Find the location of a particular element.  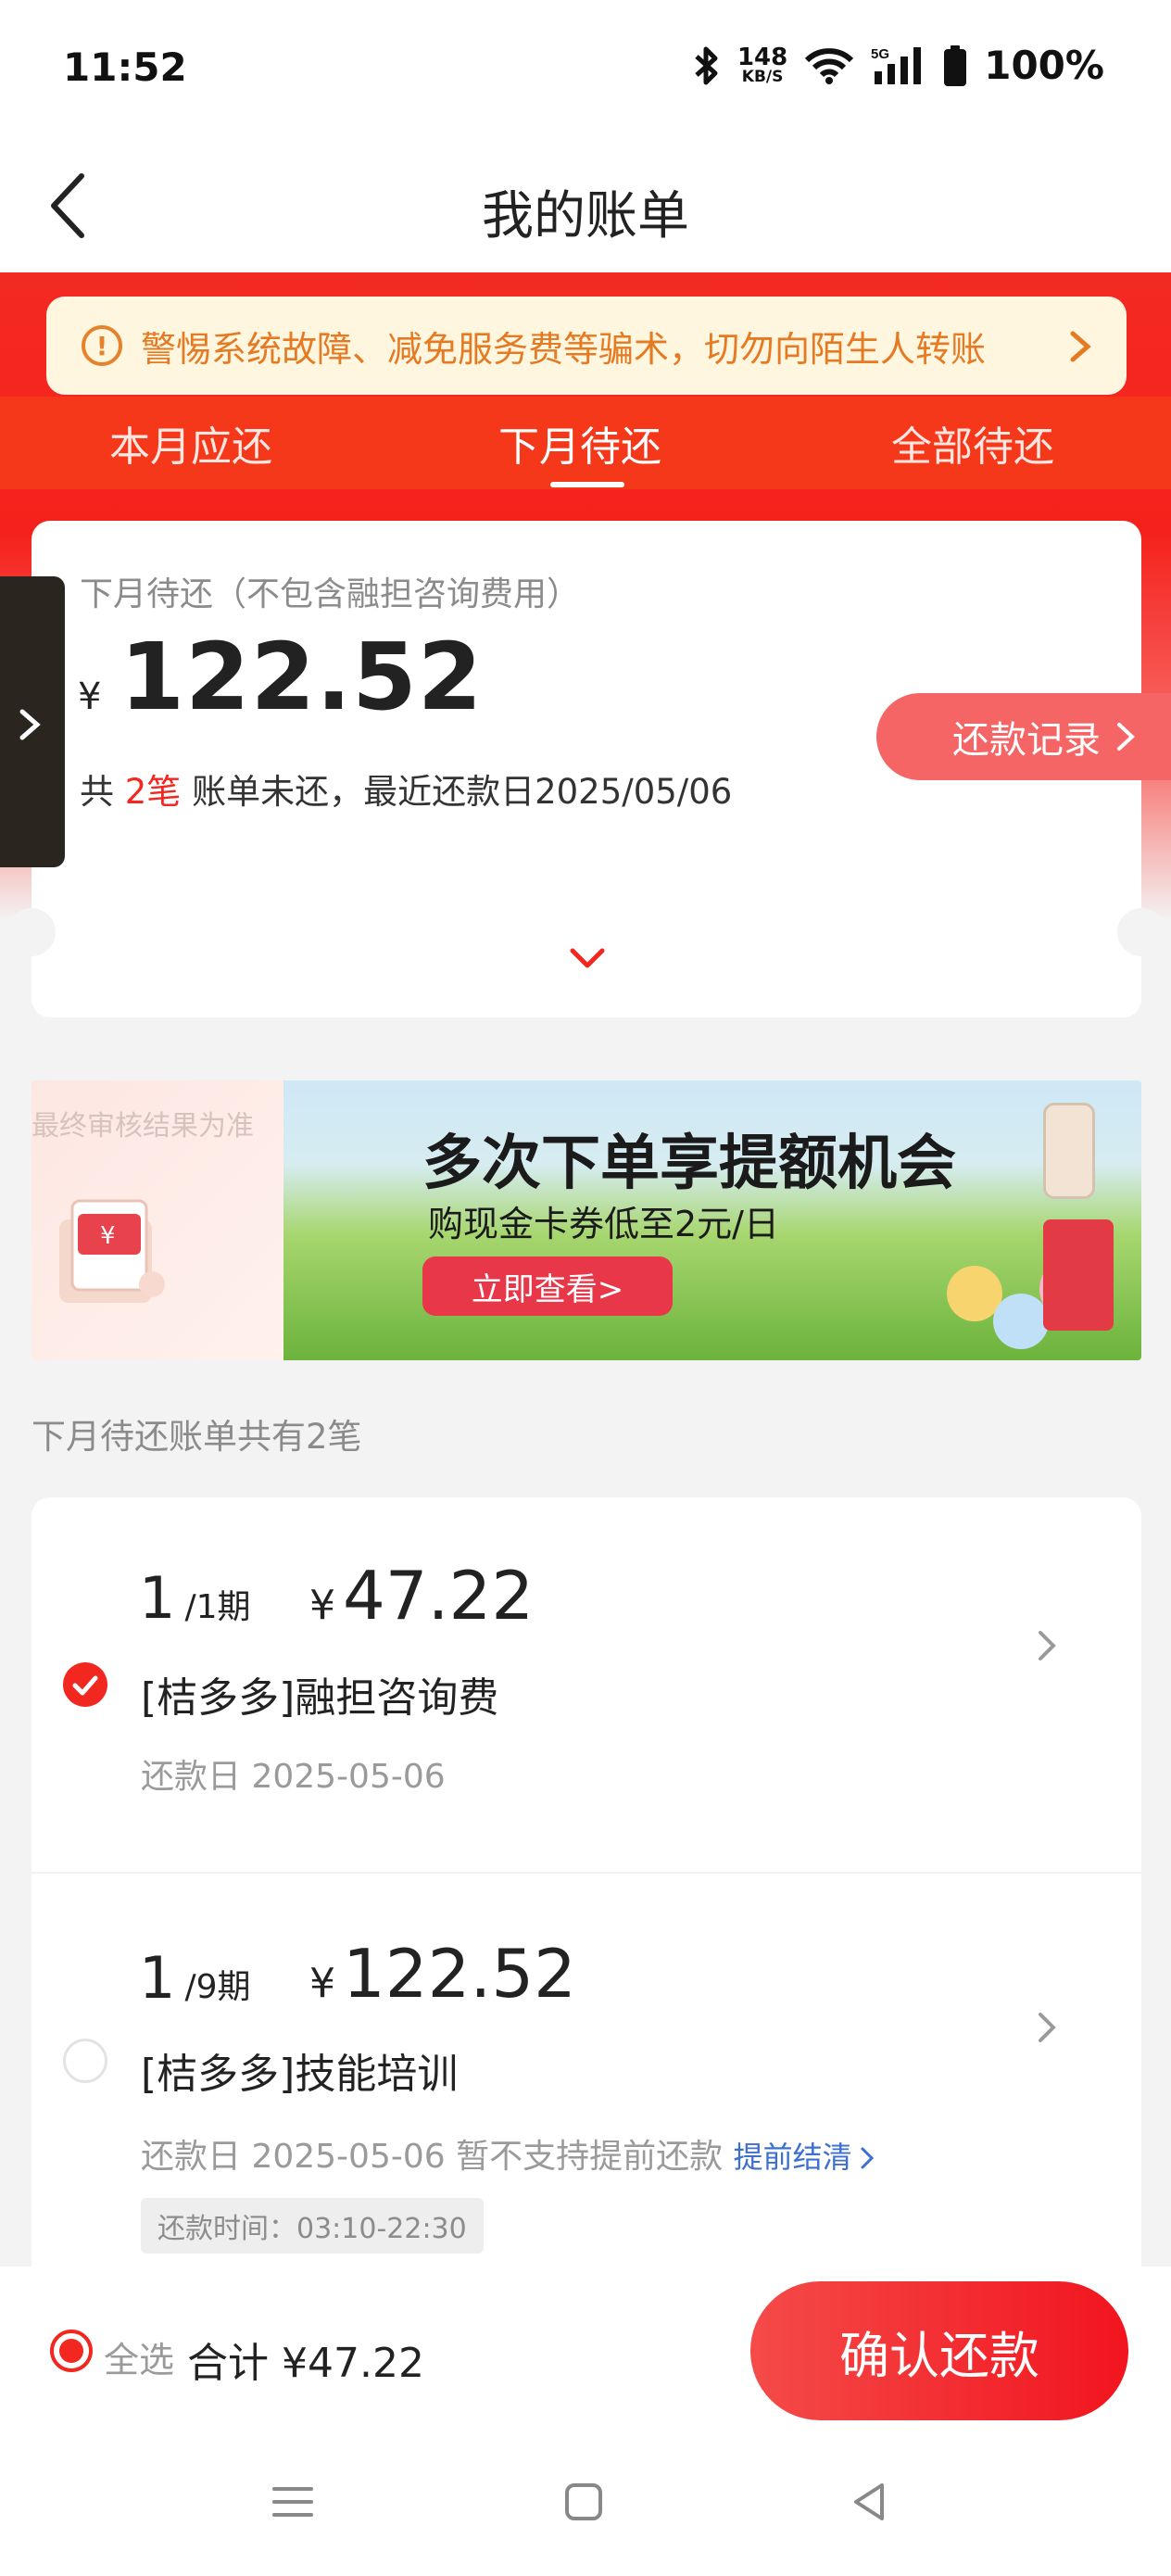

check-icon is located at coordinates (85, 1686).